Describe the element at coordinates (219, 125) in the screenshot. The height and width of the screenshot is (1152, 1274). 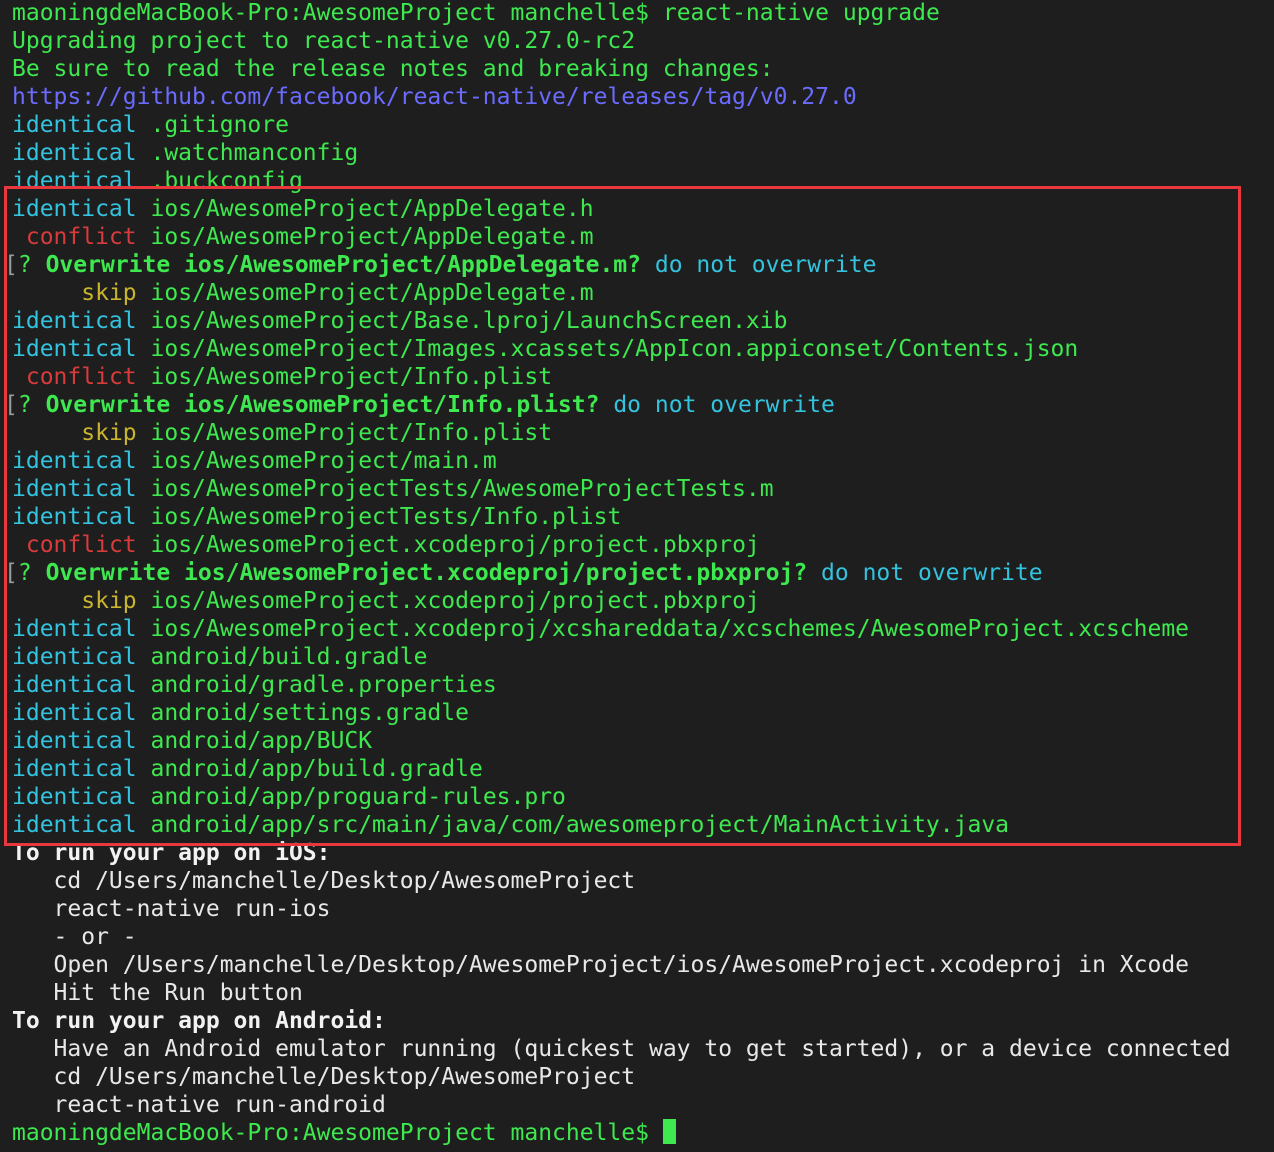
I see `file-path: .gitignore` at that location.